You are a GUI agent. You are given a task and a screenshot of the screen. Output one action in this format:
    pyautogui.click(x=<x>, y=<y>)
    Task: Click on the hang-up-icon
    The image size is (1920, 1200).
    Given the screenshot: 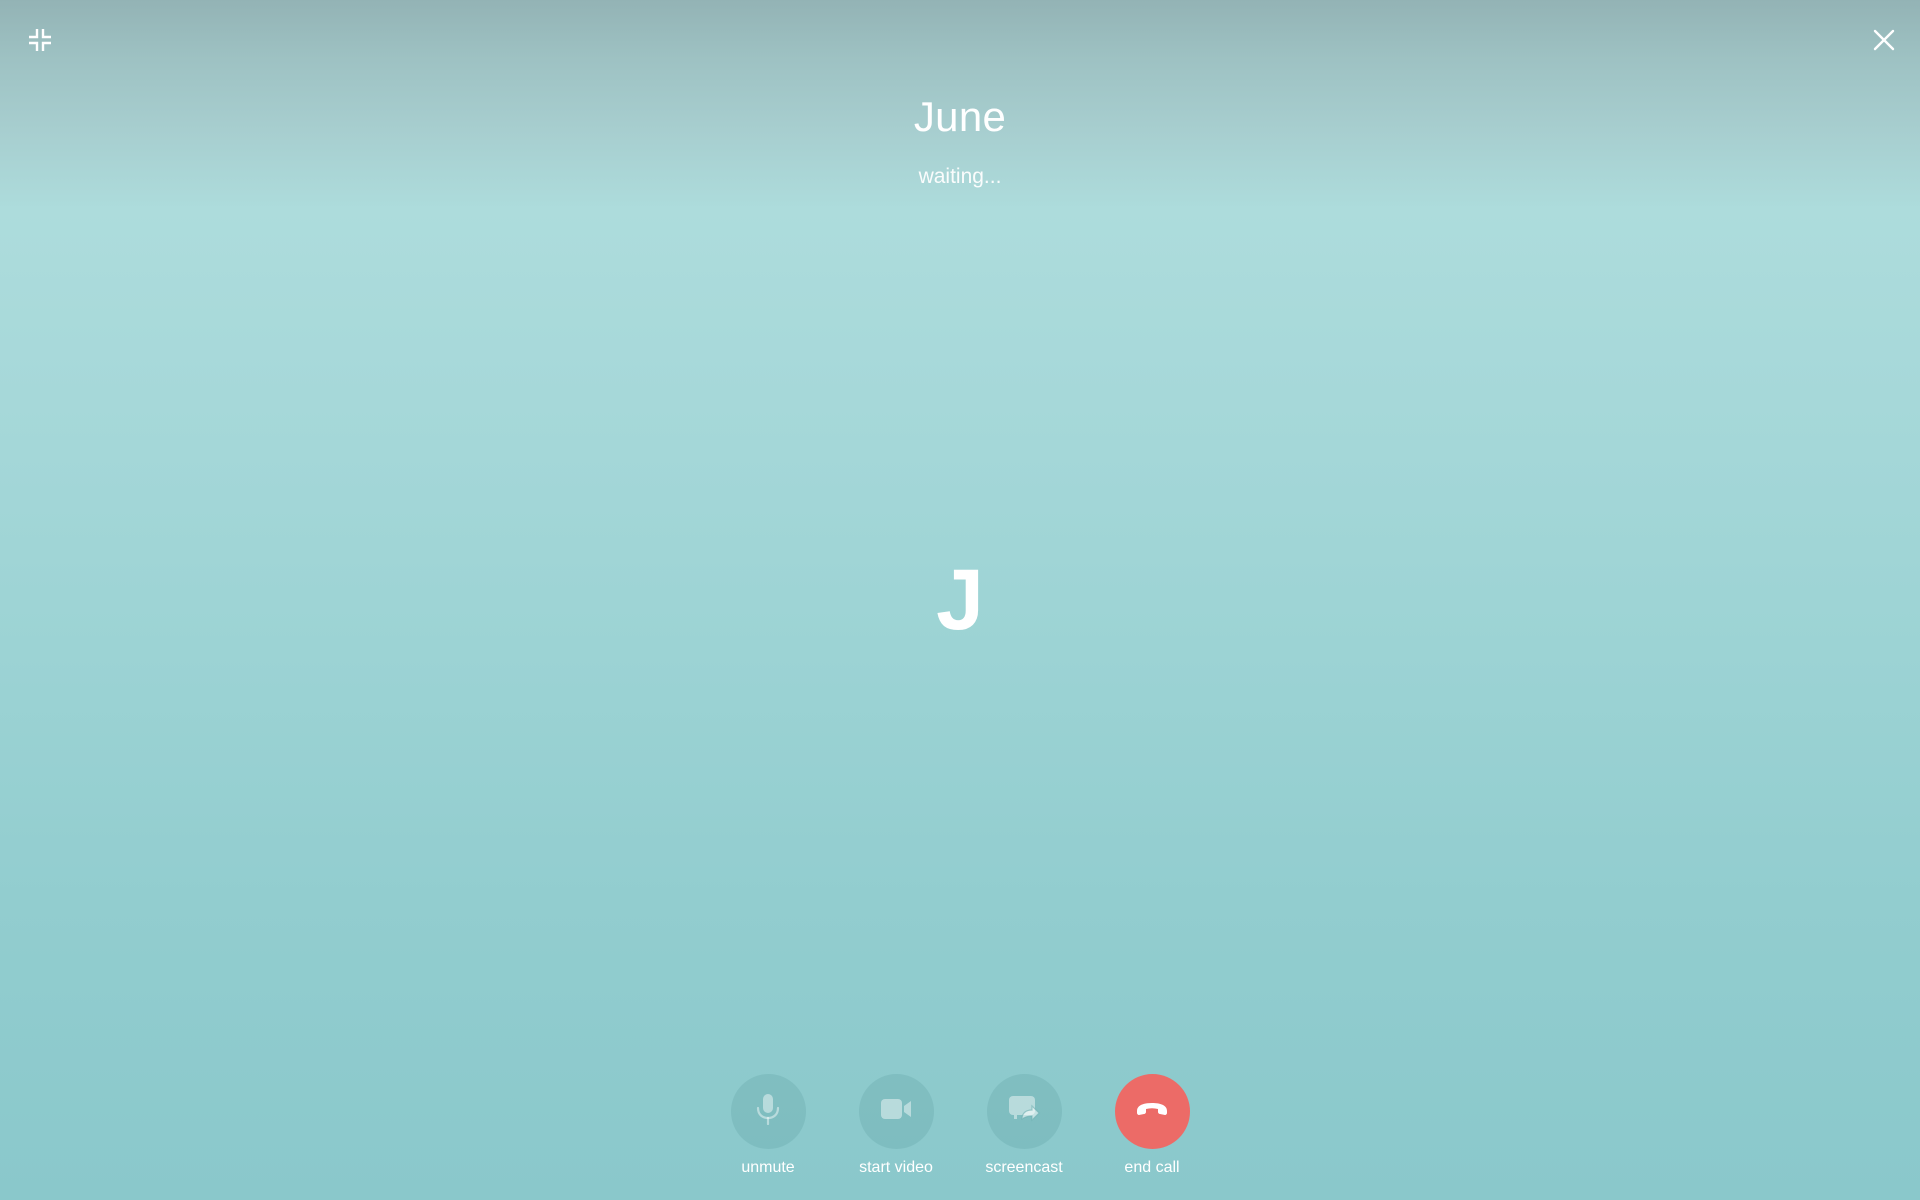 What is the action you would take?
    pyautogui.click(x=1152, y=1111)
    